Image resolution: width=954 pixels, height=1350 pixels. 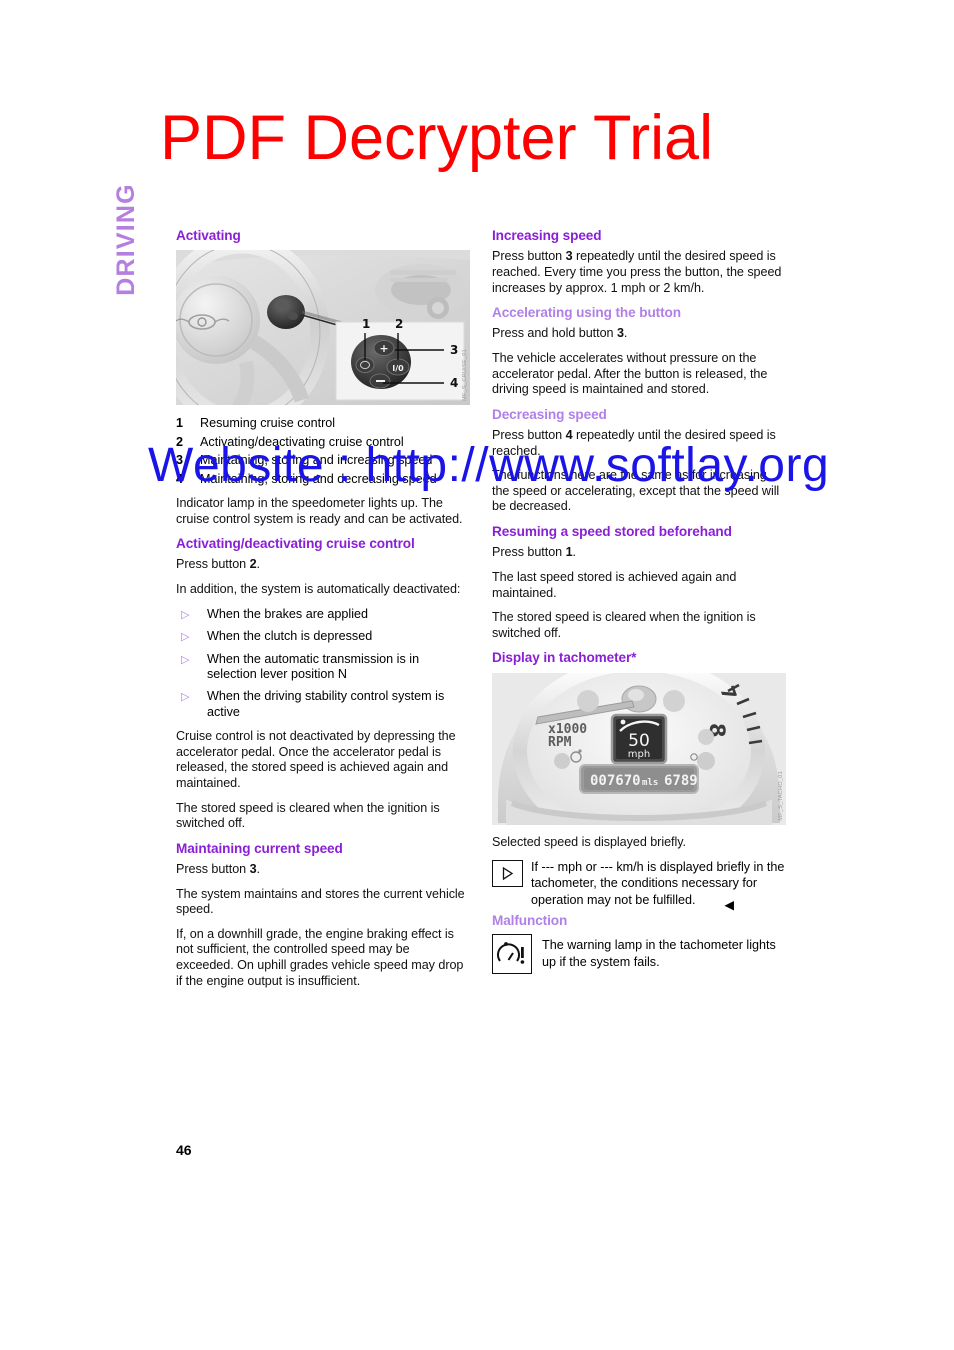 What do you see at coordinates (286, 312) in the screenshot?
I see `cruise-control-pod-on-wheel` at bounding box center [286, 312].